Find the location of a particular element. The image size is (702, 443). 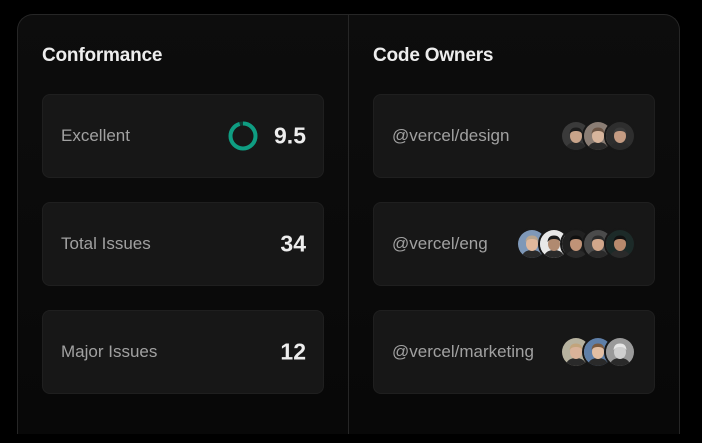

code-owners-title: Code Owners is located at coordinates (433, 55).